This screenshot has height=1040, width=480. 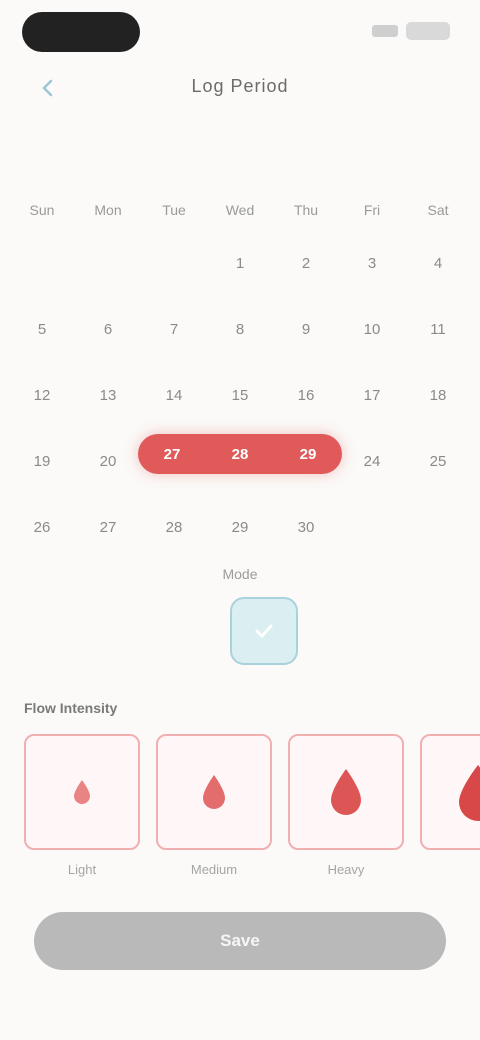 What do you see at coordinates (240, 574) in the screenshot?
I see `mode-label: Mode` at bounding box center [240, 574].